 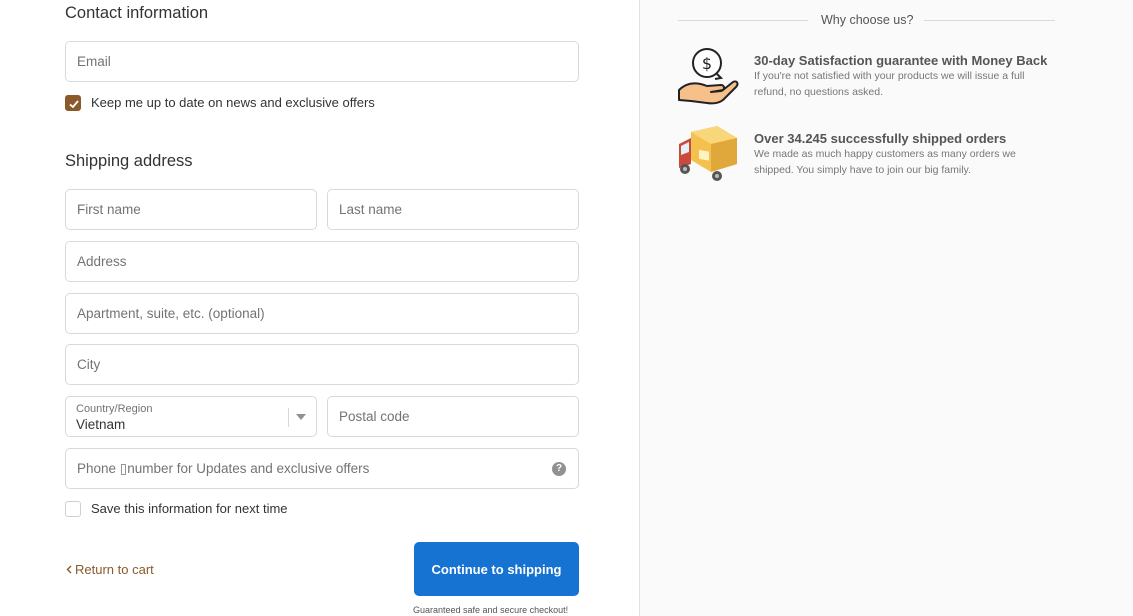 I want to click on postal-code-field, so click(x=453, y=416).